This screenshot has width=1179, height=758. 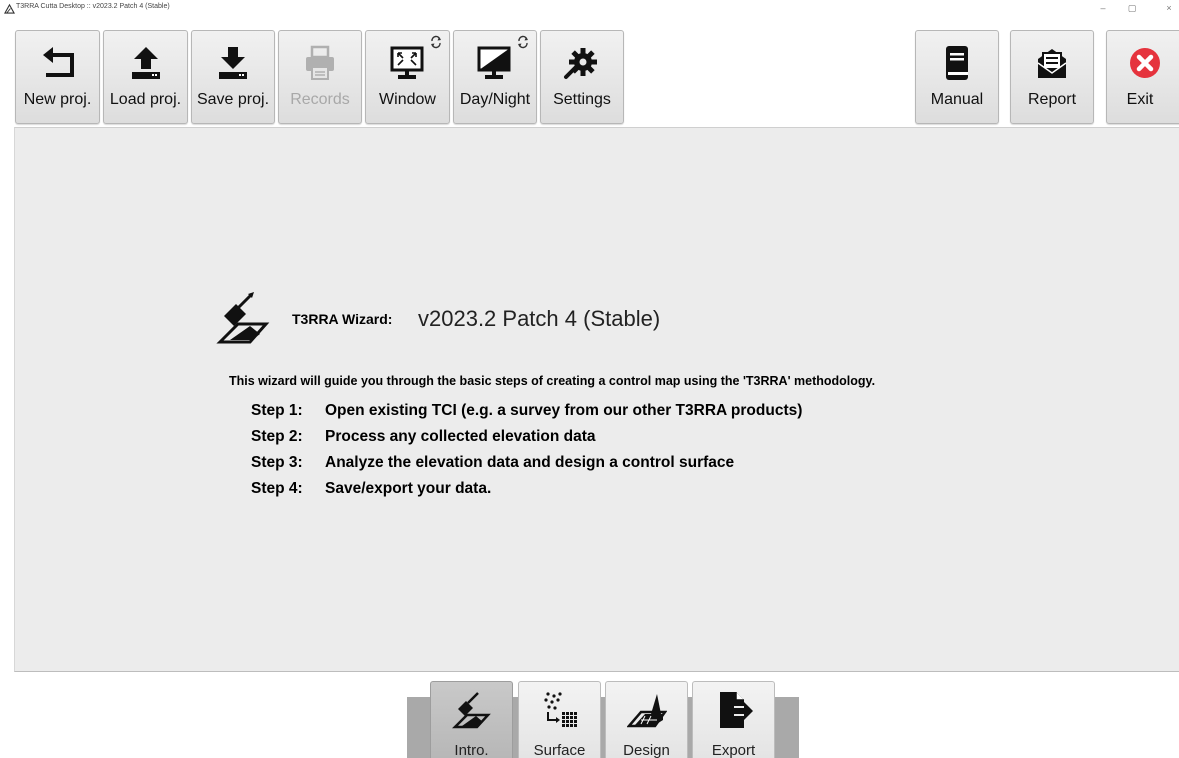 What do you see at coordinates (233, 99) in the screenshot?
I see `save-project-label: Save proj.` at bounding box center [233, 99].